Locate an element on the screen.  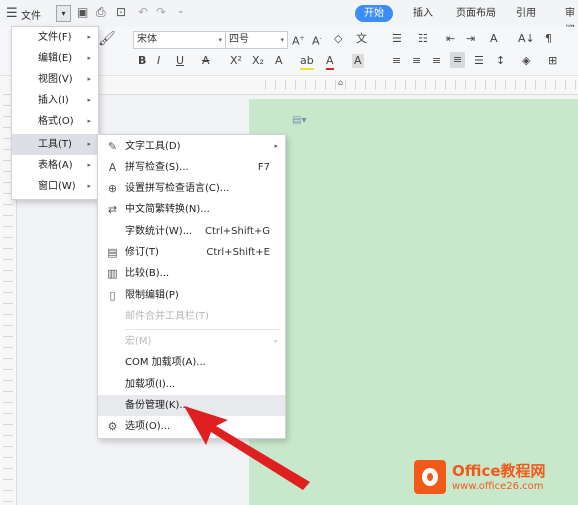
underline-icon: U is located at coordinates (180, 61).